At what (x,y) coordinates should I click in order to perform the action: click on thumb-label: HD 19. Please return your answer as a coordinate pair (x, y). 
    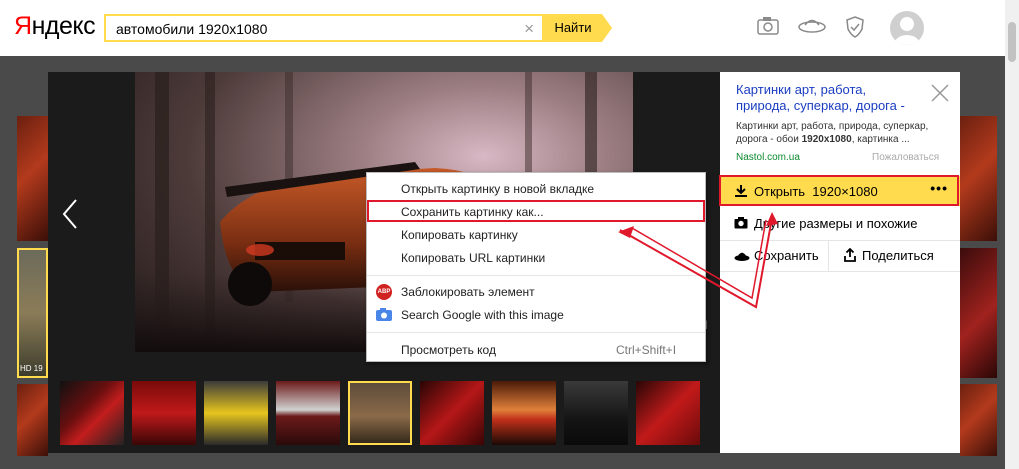
    Looking at the image, I should click on (31, 368).